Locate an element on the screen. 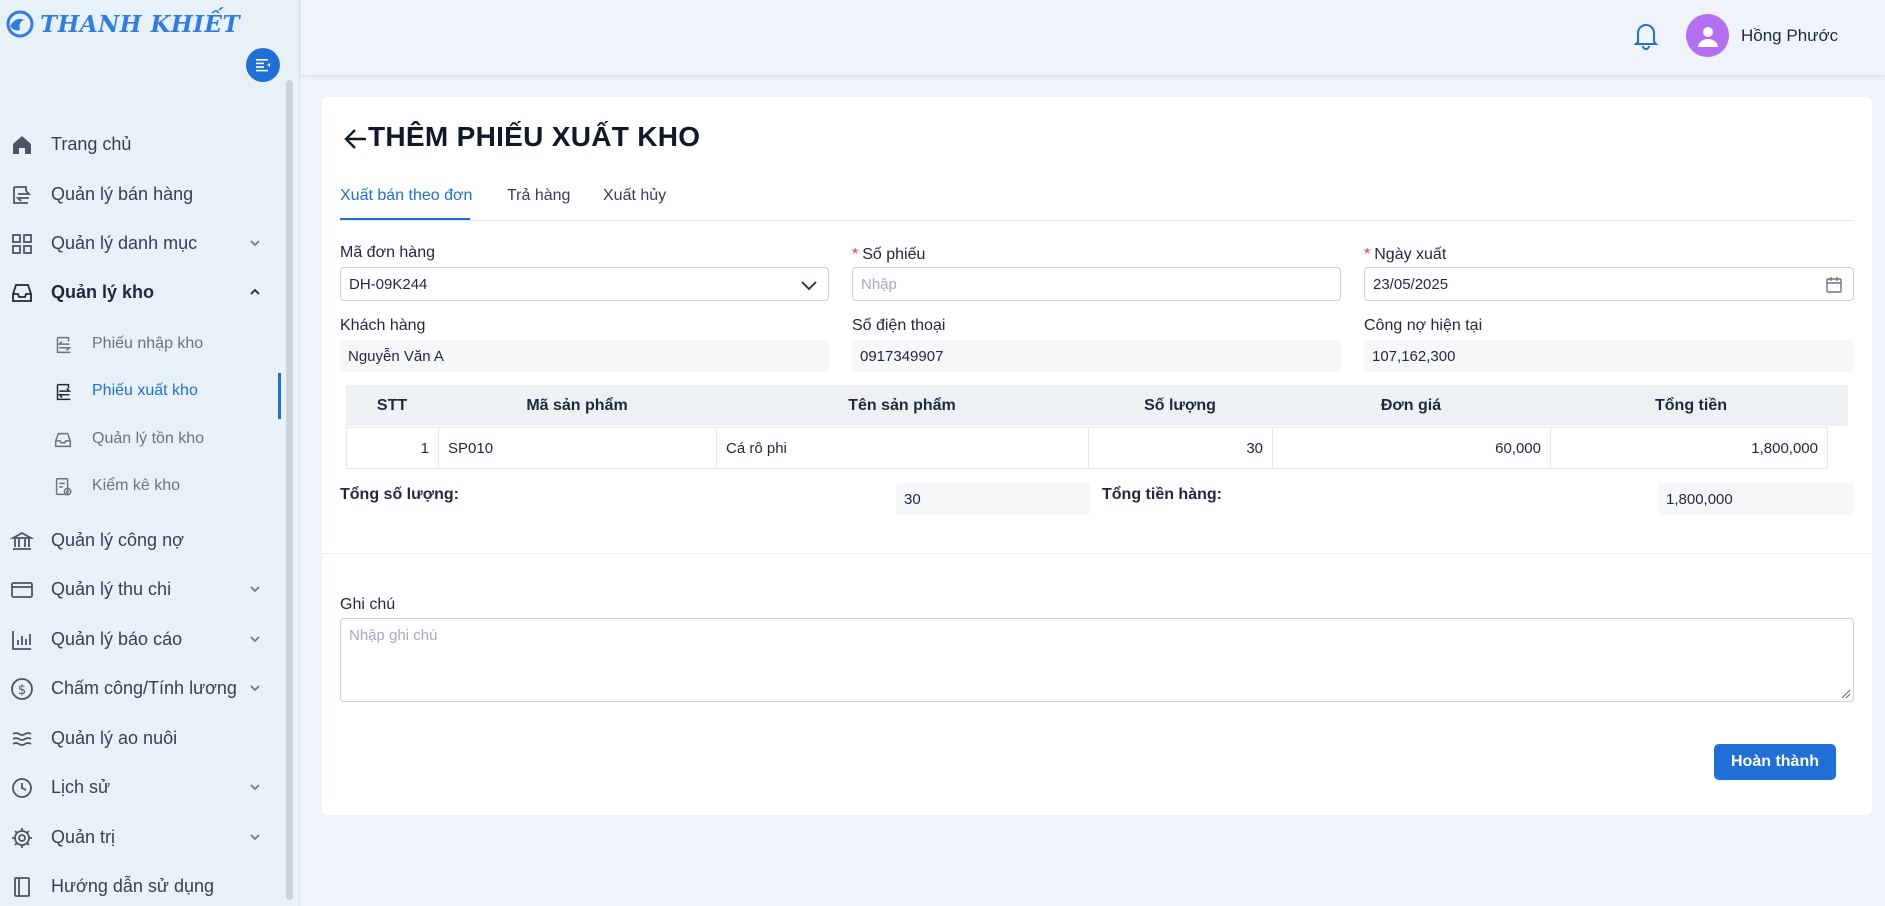  top-header: Hồng Phước is located at coordinates (1093, 37).